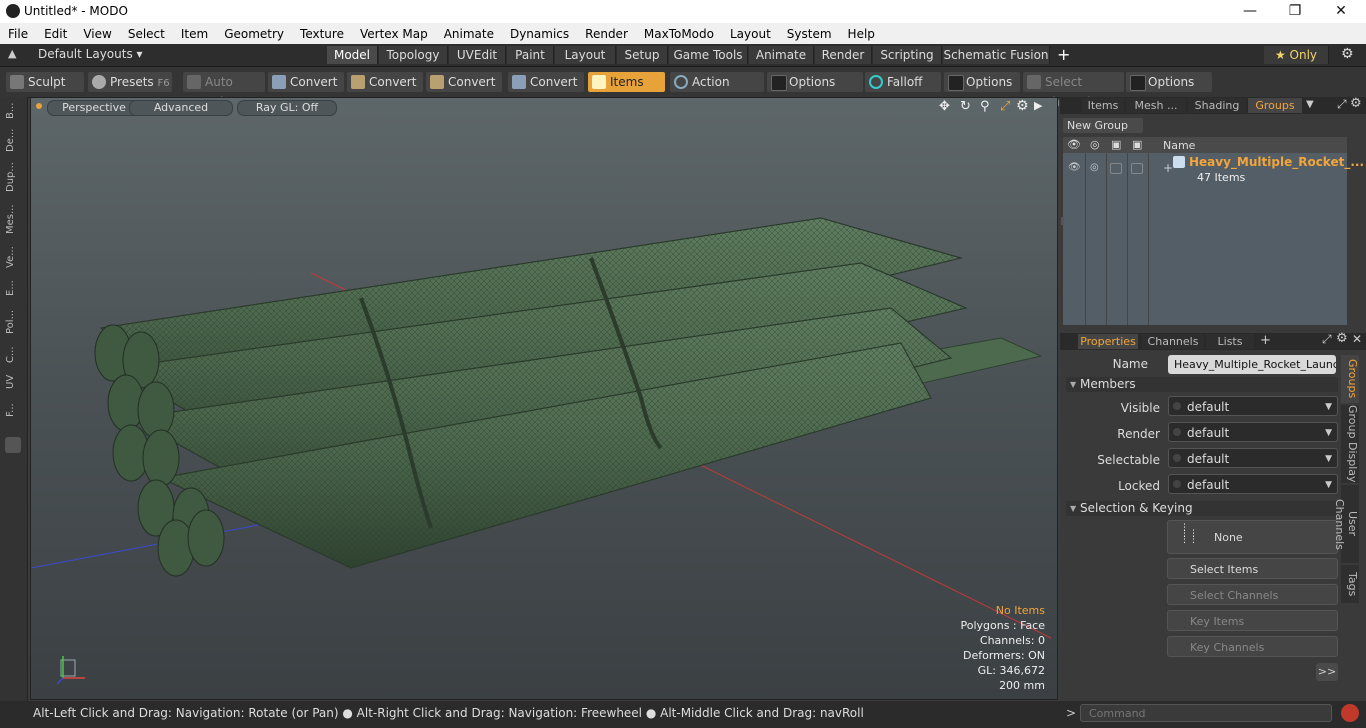  I want to click on items-button: Items, so click(626, 82).